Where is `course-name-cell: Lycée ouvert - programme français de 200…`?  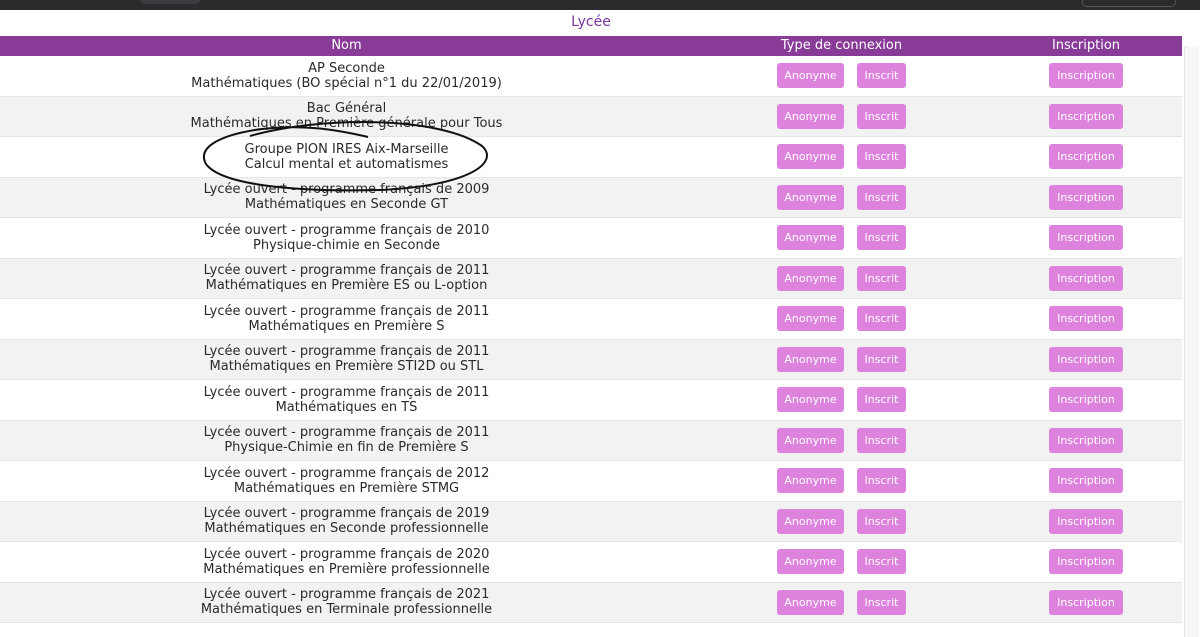
course-name-cell: Lycée ouvert - programme français de 200… is located at coordinates (346, 198).